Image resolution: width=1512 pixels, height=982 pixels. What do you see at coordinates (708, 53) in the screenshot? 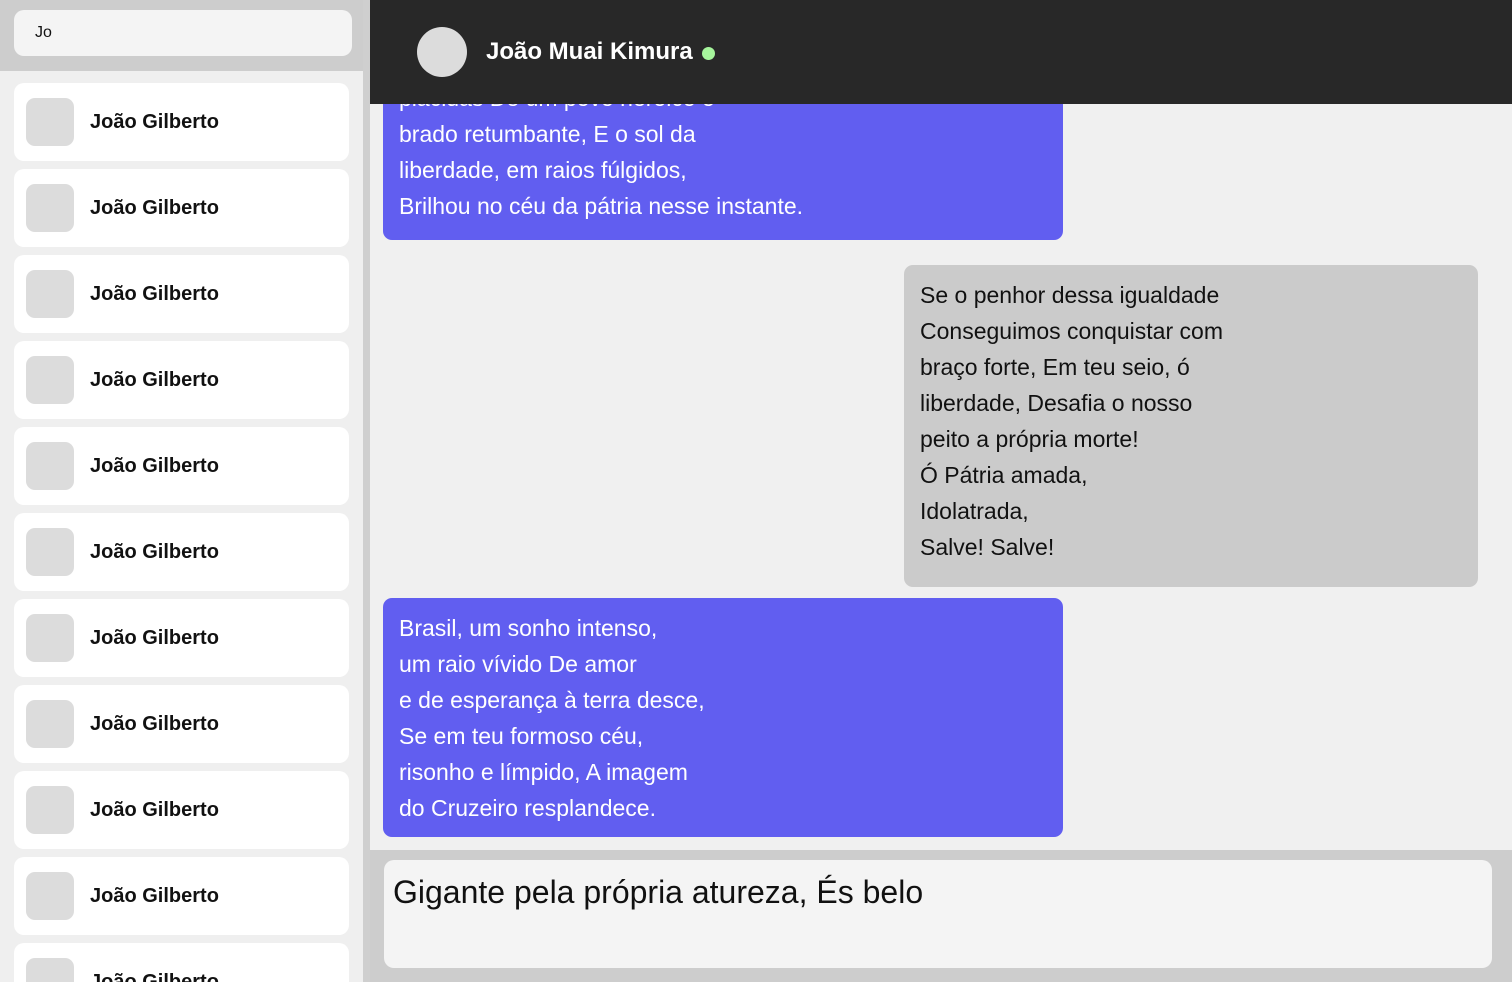
I see `online-status-icon` at bounding box center [708, 53].